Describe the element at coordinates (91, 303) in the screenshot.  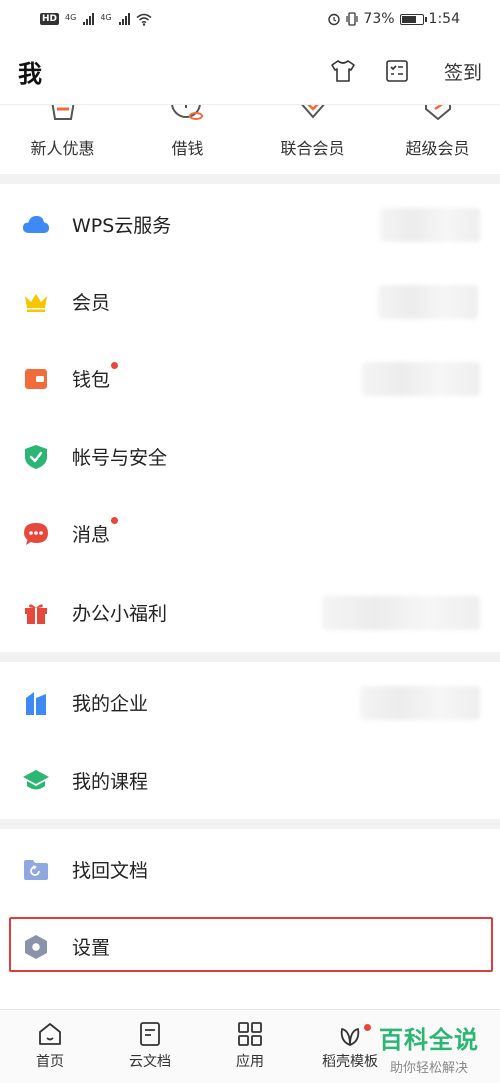
I see `menu-label: 会员` at that location.